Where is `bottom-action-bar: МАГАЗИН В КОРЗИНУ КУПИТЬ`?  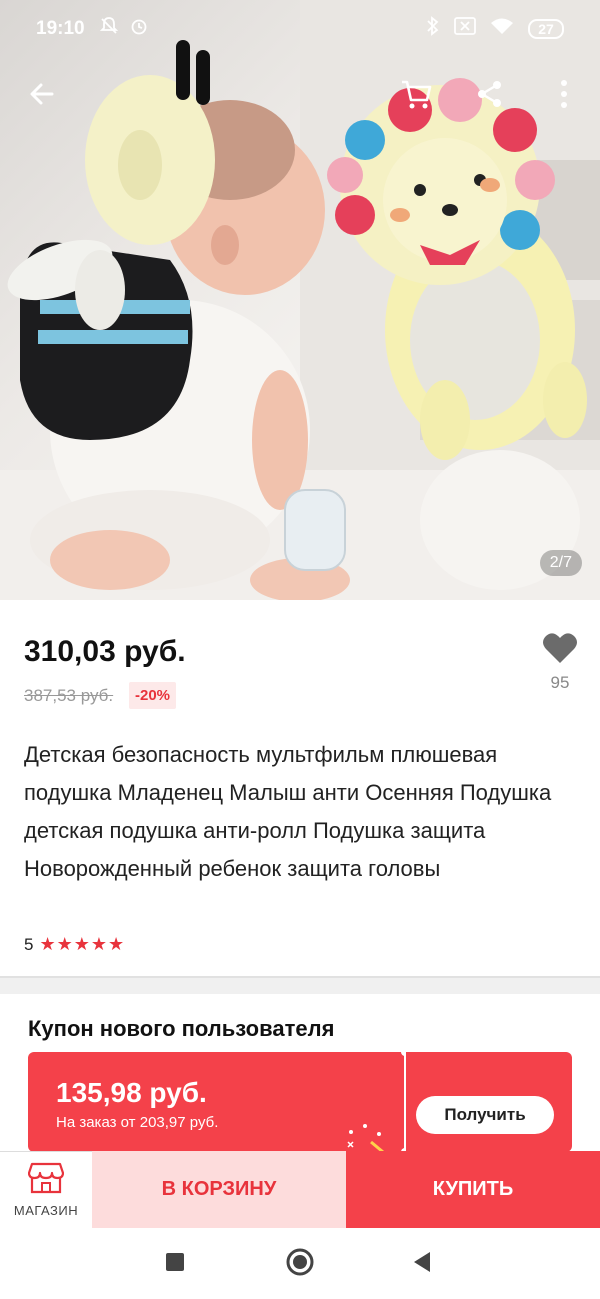
bottom-action-bar: МАГАЗИН В КОРЗИНУ КУПИТЬ is located at coordinates (300, 1189).